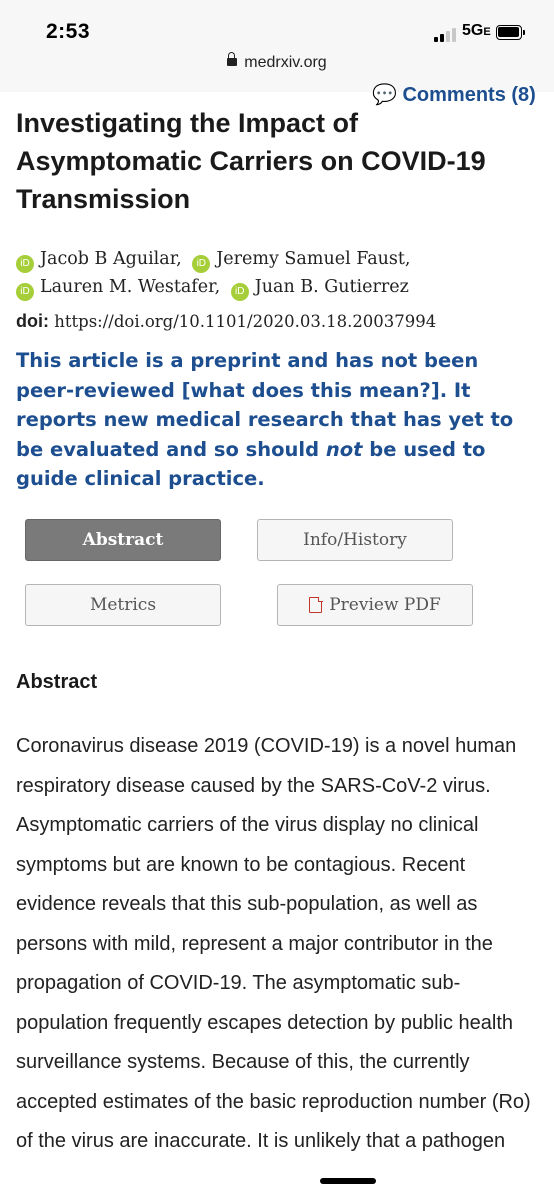  What do you see at coordinates (384, 95) in the screenshot?
I see `comment-icon: 💬` at bounding box center [384, 95].